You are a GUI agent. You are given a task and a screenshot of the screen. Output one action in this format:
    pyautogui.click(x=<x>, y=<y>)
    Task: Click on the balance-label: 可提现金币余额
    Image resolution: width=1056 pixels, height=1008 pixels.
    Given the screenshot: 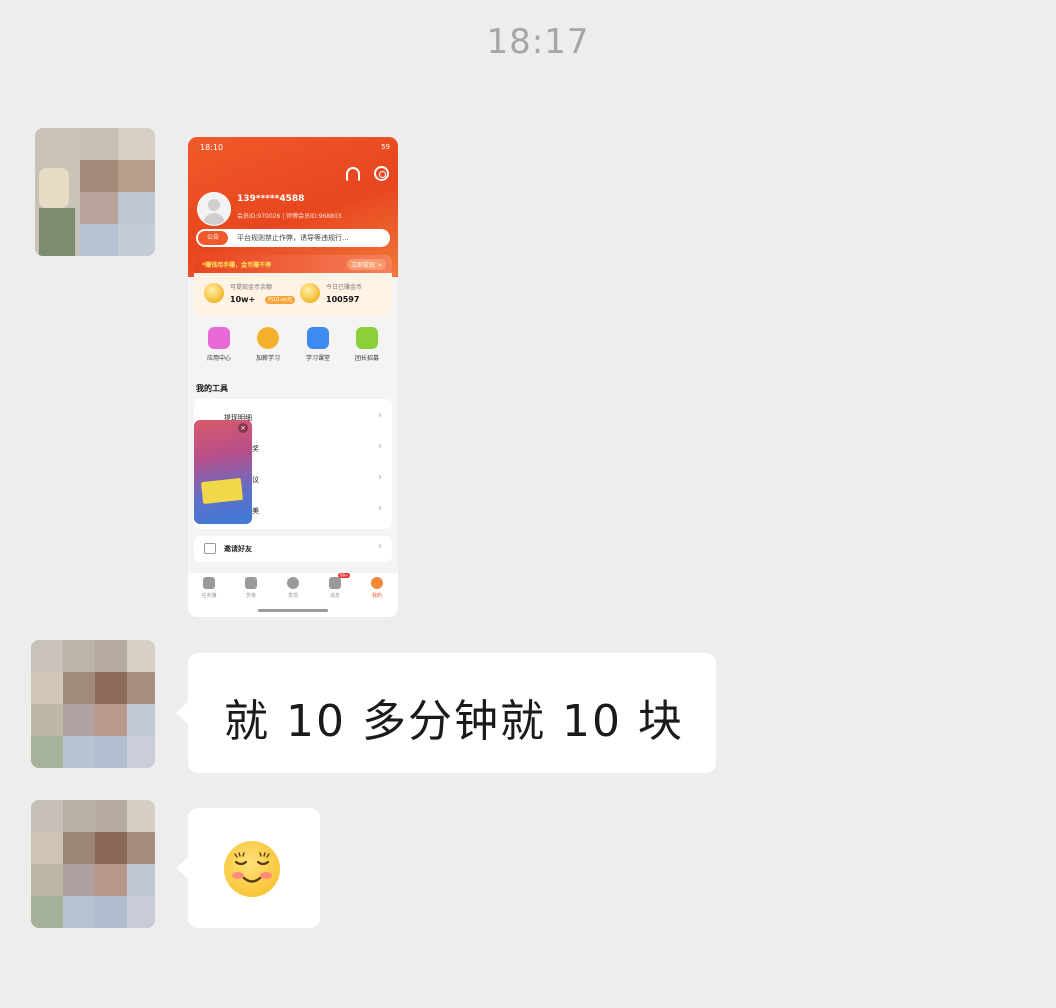 What is the action you would take?
    pyautogui.click(x=251, y=287)
    